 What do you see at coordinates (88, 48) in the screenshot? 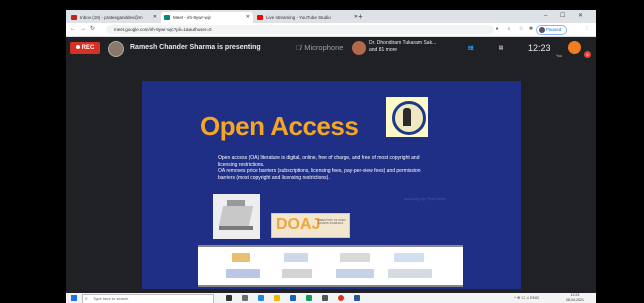
I see `rec-label: REC` at bounding box center [88, 48].